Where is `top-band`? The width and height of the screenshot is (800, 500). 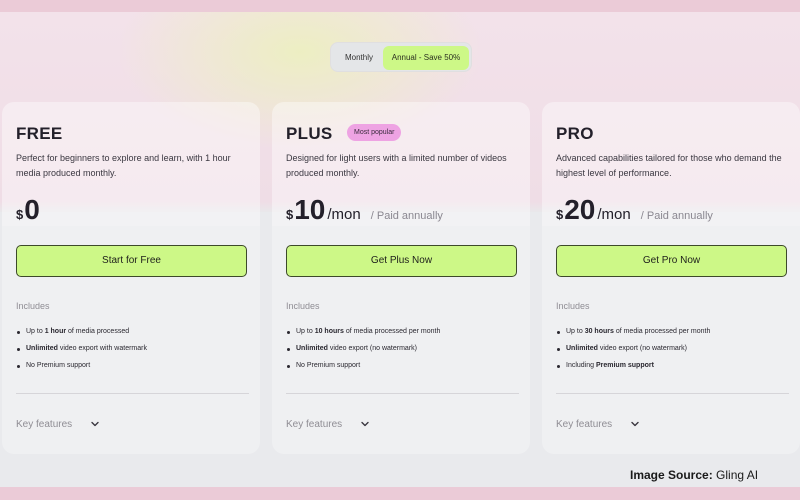 top-band is located at coordinates (400, 6).